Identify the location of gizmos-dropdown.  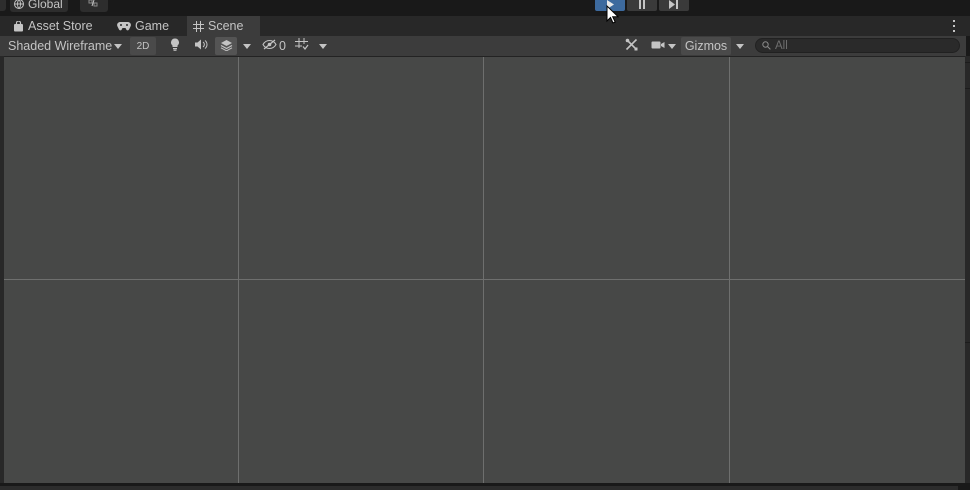
(740, 46).